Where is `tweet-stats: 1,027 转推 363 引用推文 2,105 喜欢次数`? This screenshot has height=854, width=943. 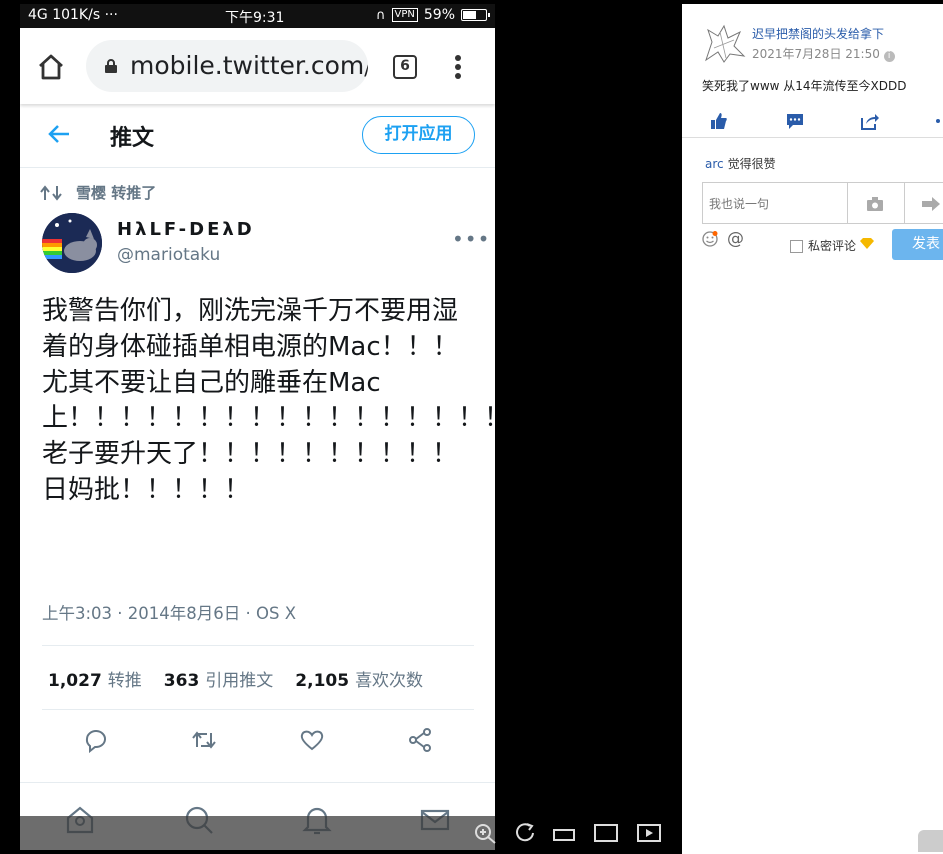 tweet-stats: 1,027 转推 363 引用推文 2,105 喜欢次数 is located at coordinates (235, 678).